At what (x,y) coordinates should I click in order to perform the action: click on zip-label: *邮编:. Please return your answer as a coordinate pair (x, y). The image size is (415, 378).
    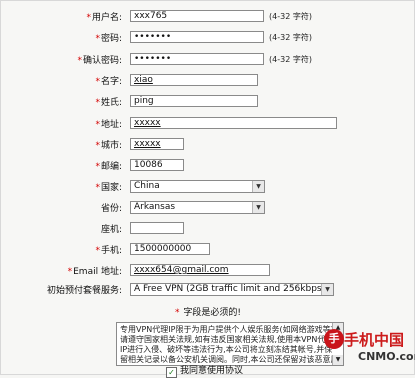
    Looking at the image, I should click on (108, 167).